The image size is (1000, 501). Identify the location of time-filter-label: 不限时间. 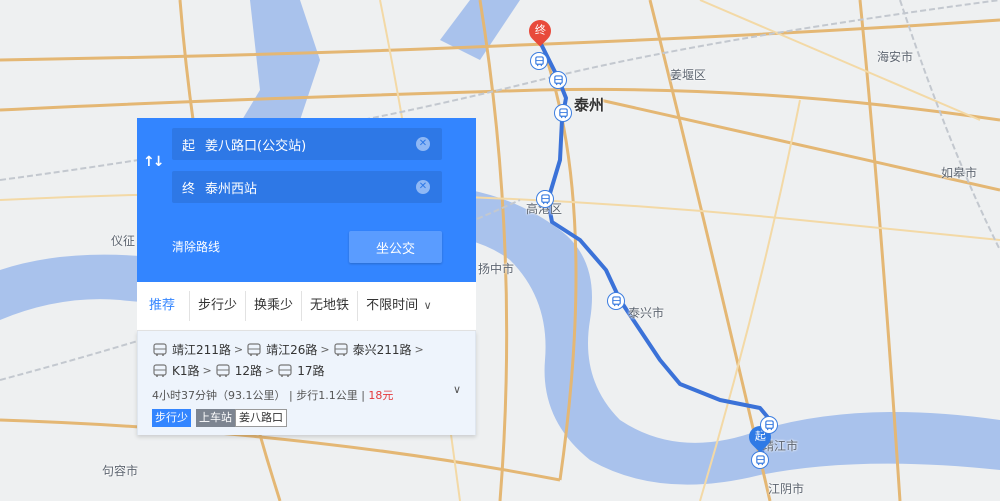
(392, 305).